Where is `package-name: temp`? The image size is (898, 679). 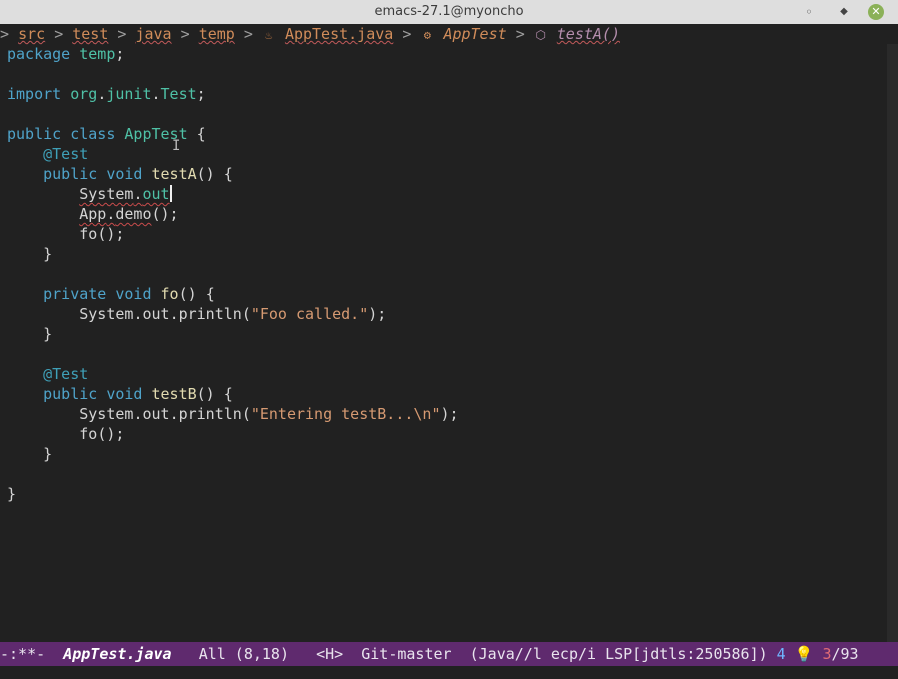 package-name: temp is located at coordinates (97, 54).